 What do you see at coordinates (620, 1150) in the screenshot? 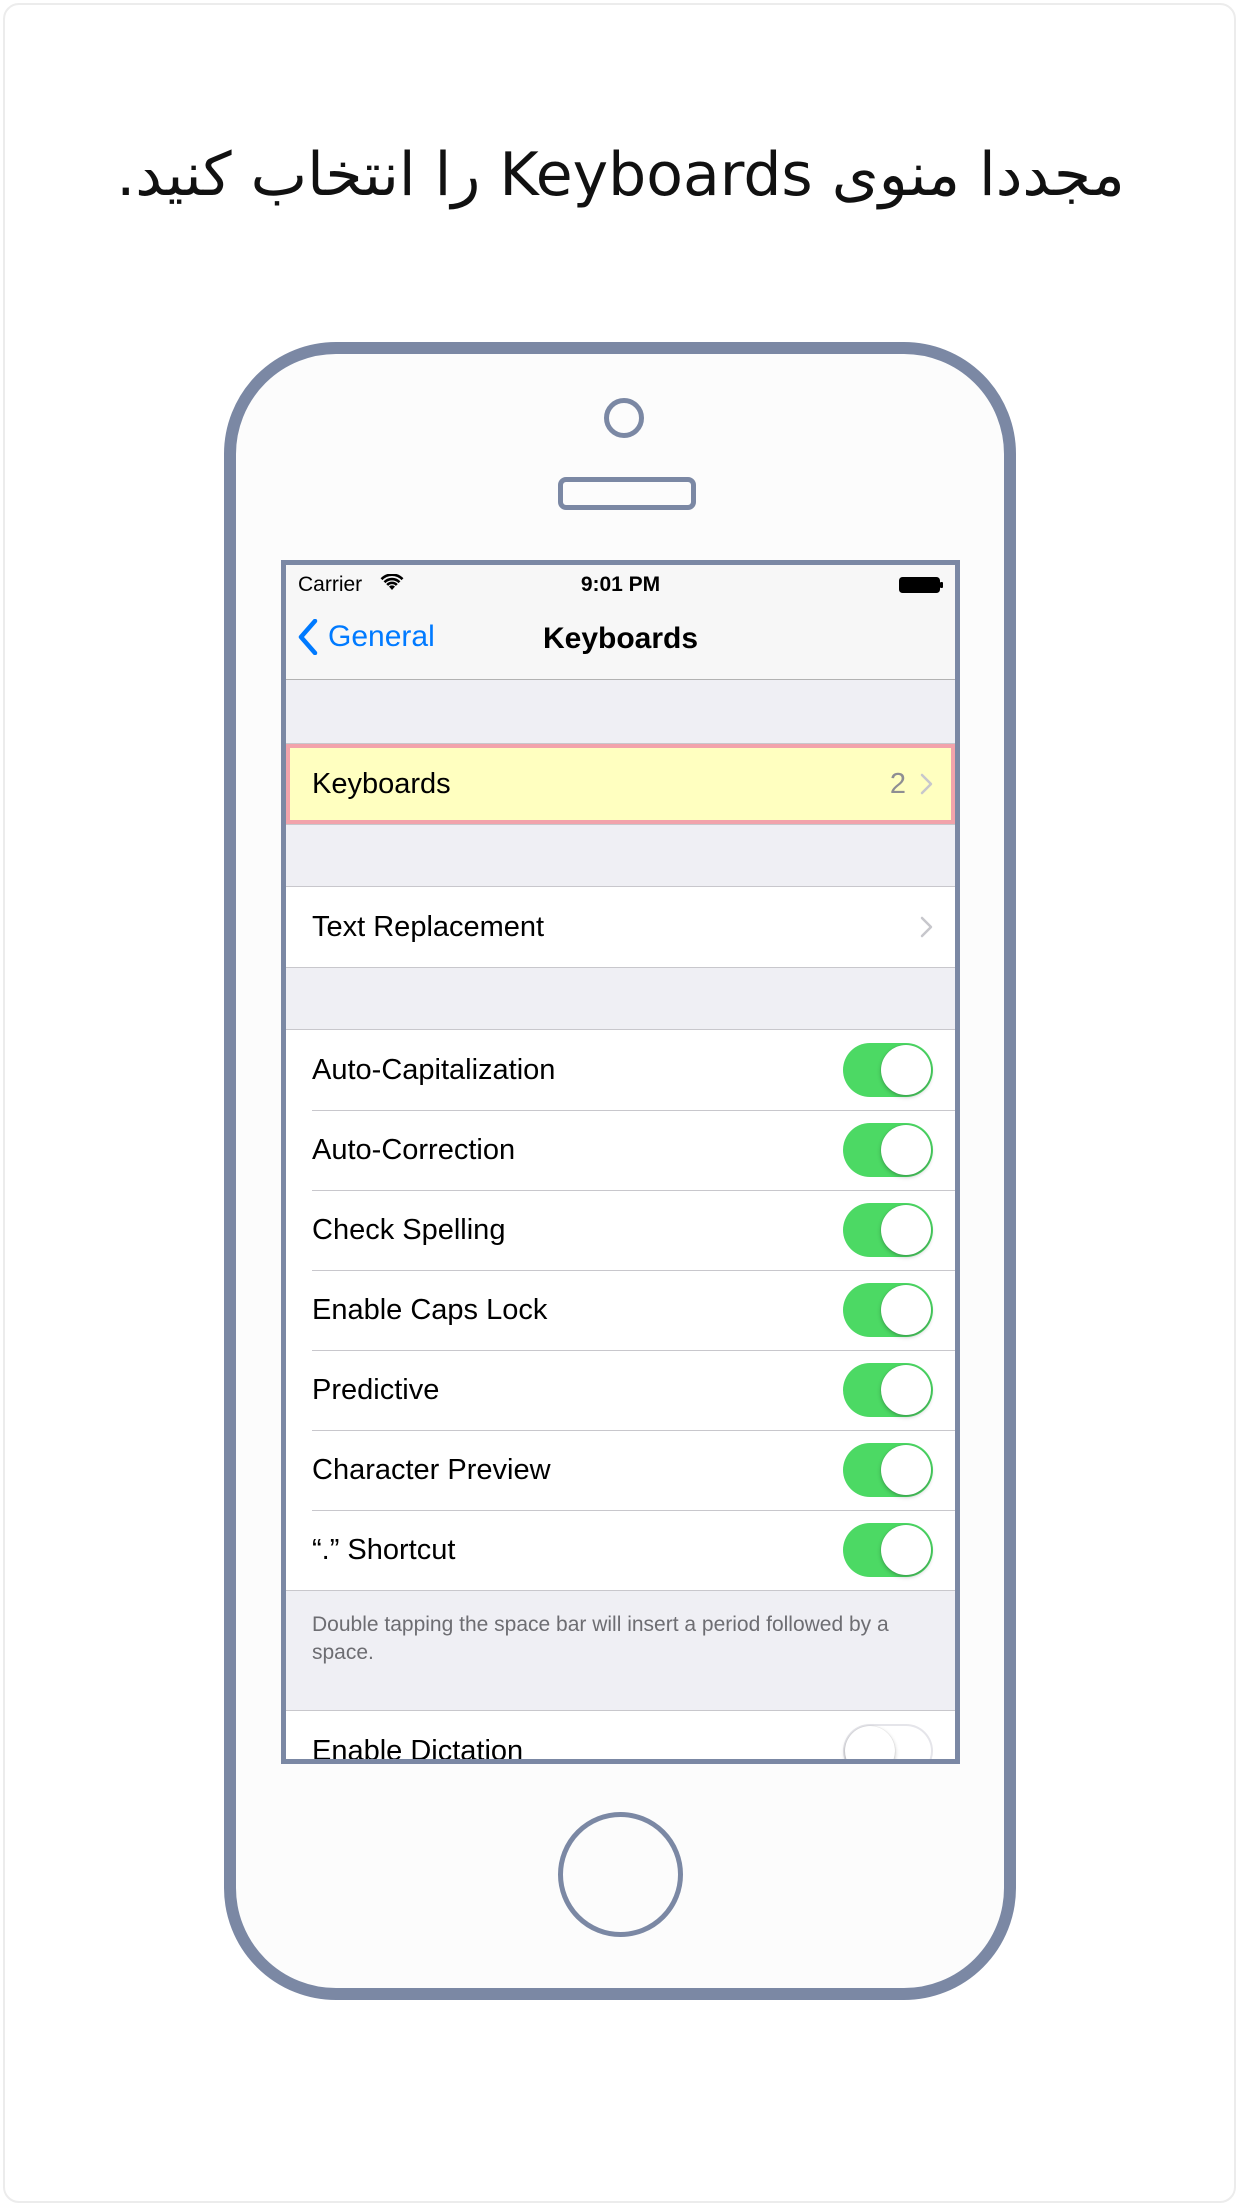
I see `toggle-row-auto-correction: Auto-Correction` at bounding box center [620, 1150].